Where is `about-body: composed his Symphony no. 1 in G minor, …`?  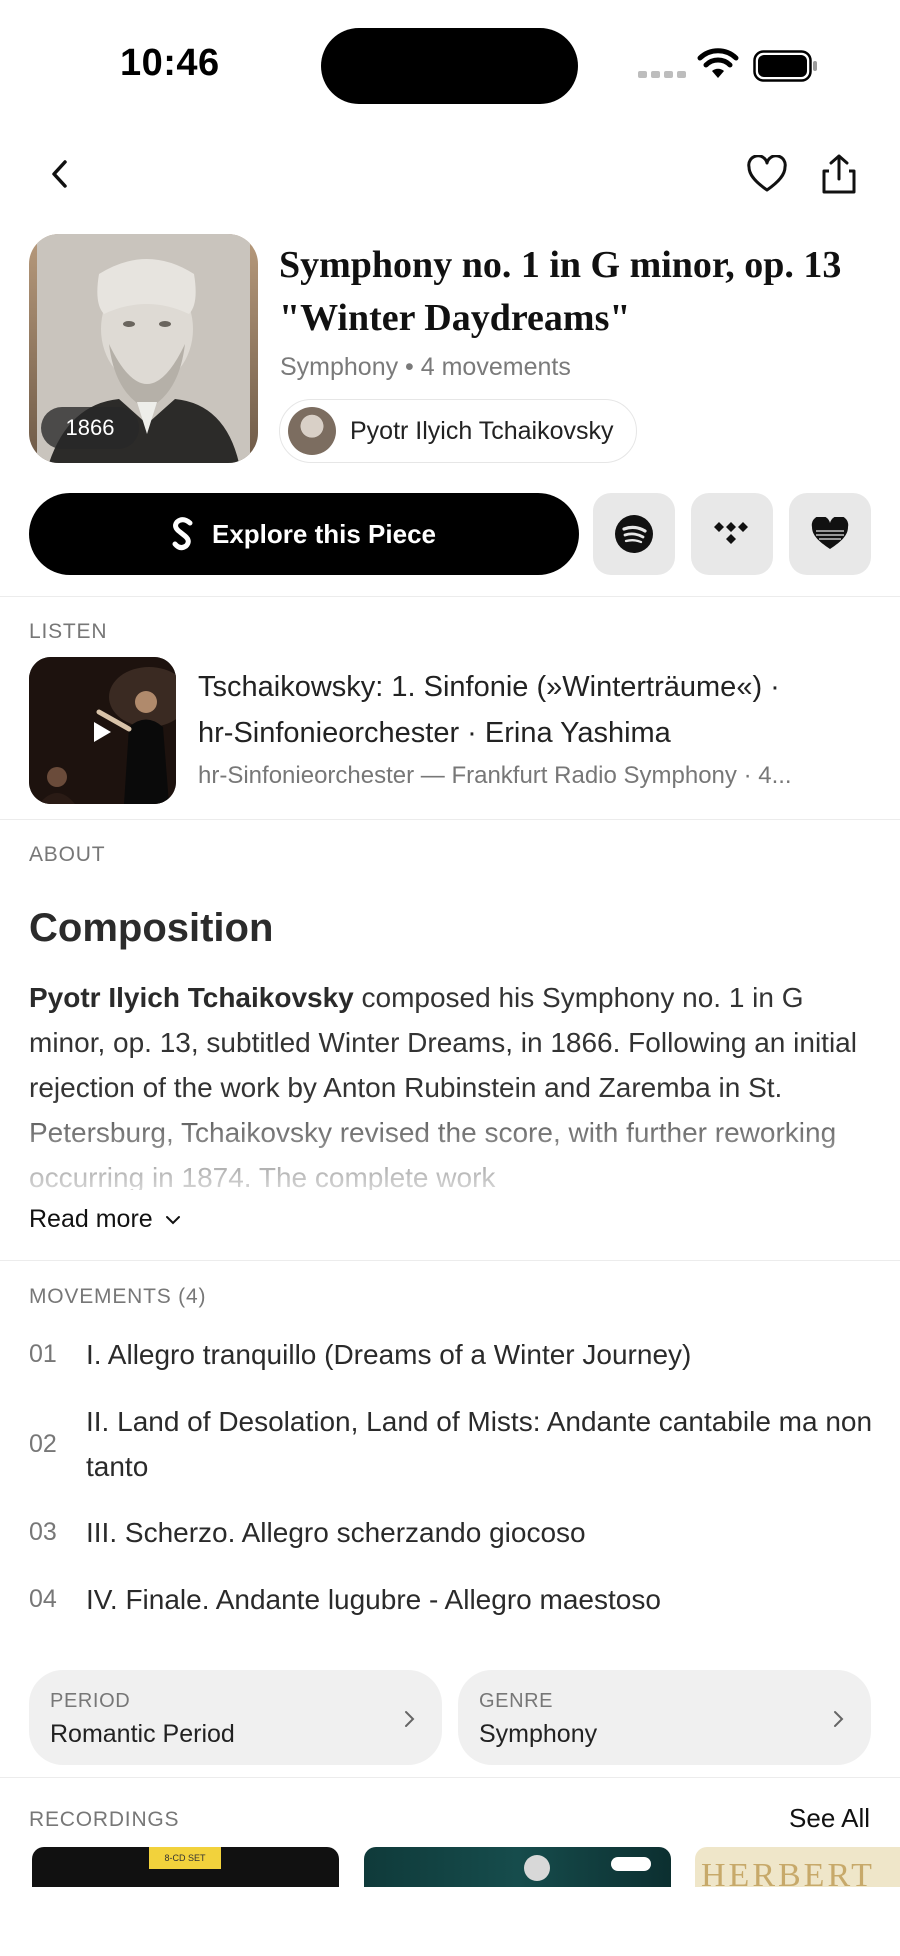
about-body: composed his Symphony no. 1 in G minor, … is located at coordinates (443, 1086).